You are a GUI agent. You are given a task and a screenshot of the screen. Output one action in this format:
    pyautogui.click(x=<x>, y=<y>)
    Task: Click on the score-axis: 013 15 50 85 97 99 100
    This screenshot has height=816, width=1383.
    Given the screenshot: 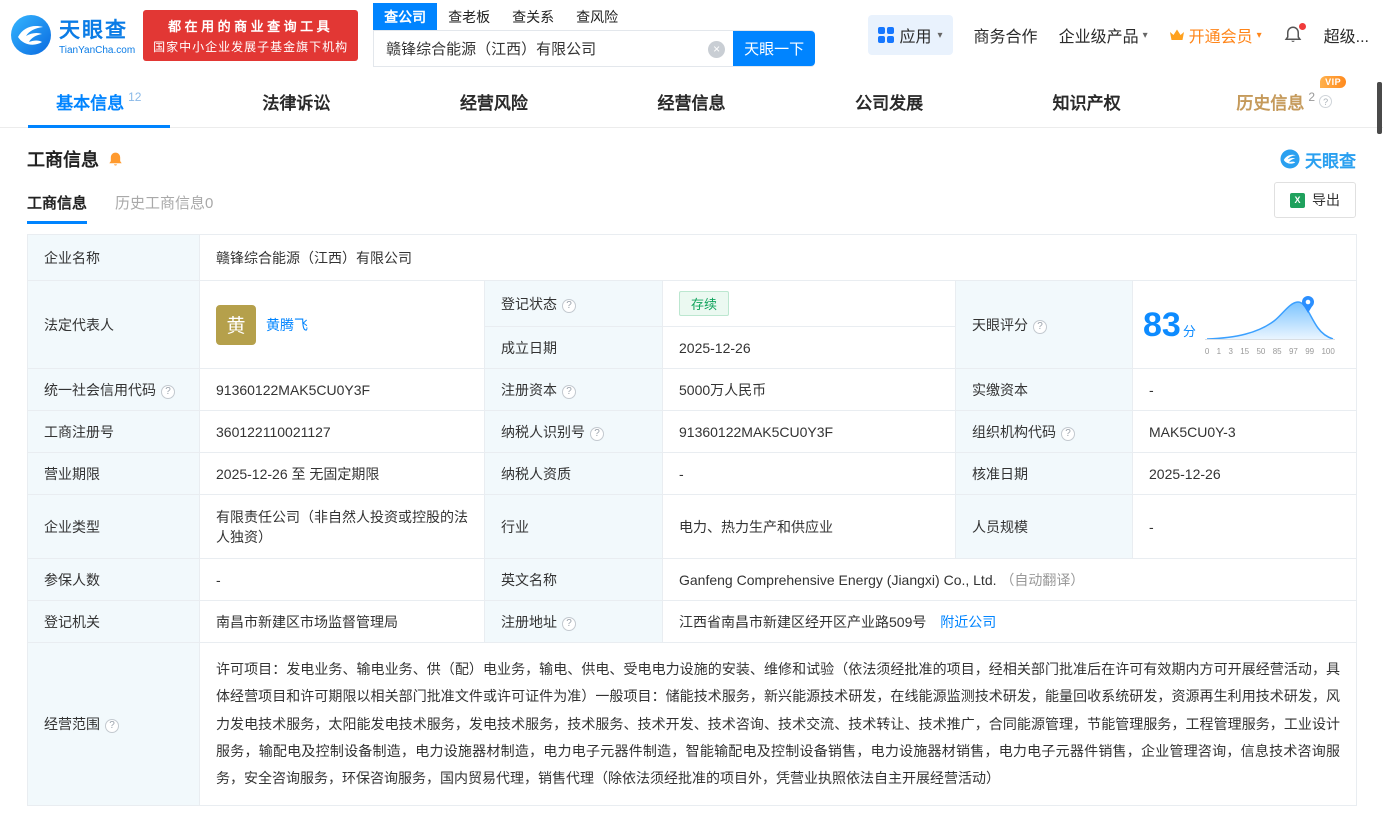 What is the action you would take?
    pyautogui.click(x=1269, y=351)
    